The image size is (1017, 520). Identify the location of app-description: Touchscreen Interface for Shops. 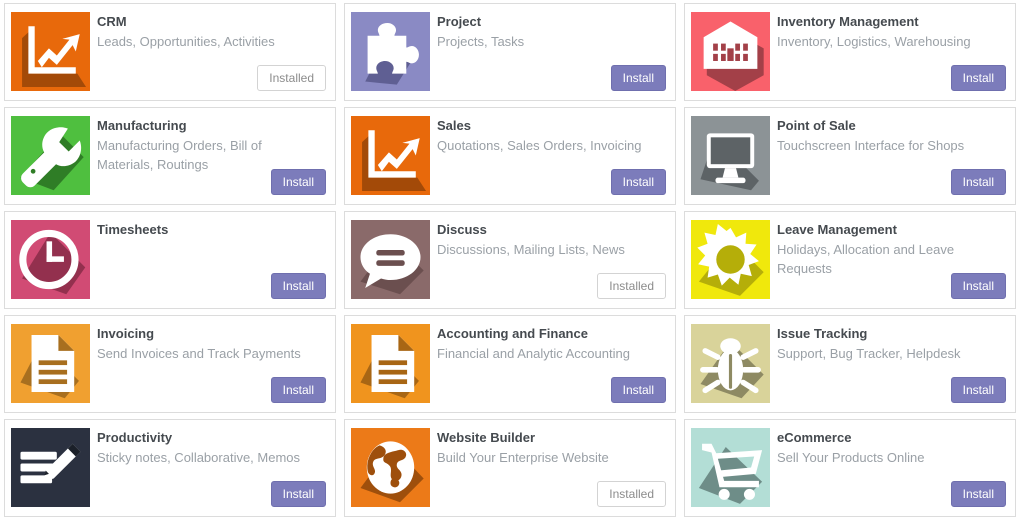
(871, 145).